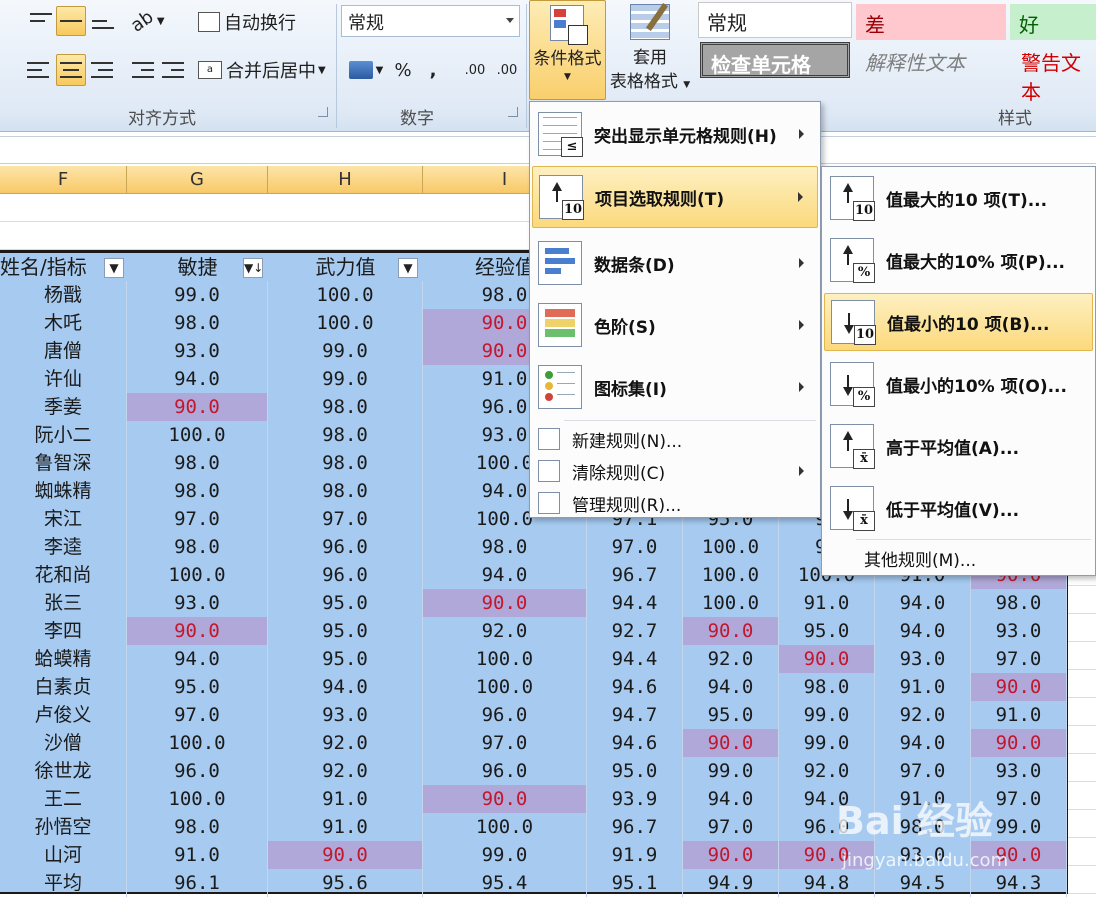 This screenshot has width=1096, height=903. I want to click on row-name-cell: 蛤蟆精, so click(63, 659).